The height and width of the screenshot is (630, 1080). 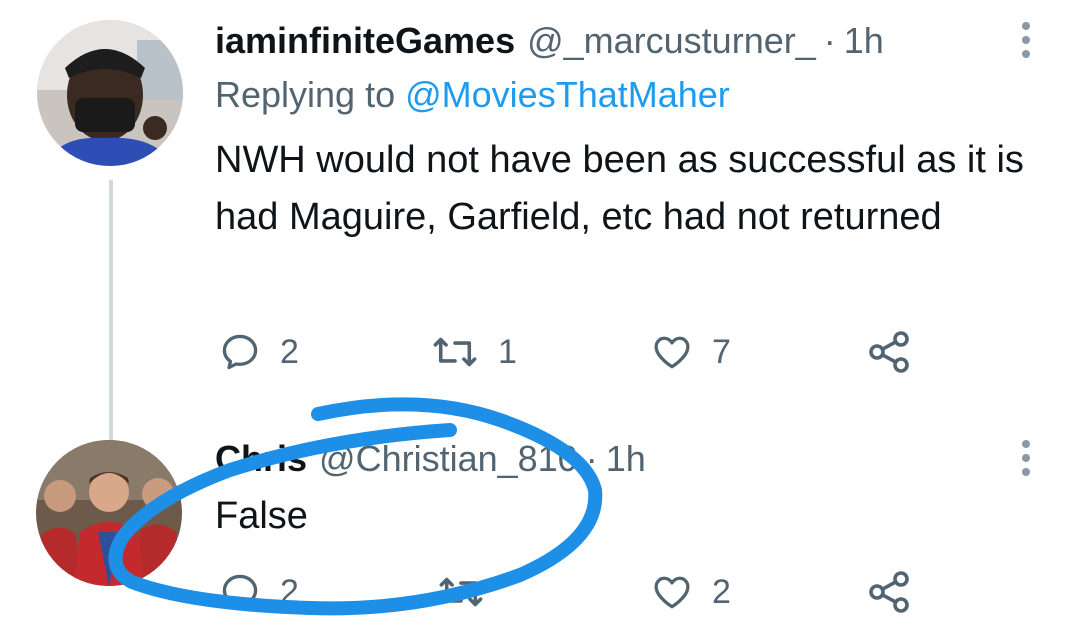 What do you see at coordinates (507, 351) in the screenshot?
I see `retweet-count: 1` at bounding box center [507, 351].